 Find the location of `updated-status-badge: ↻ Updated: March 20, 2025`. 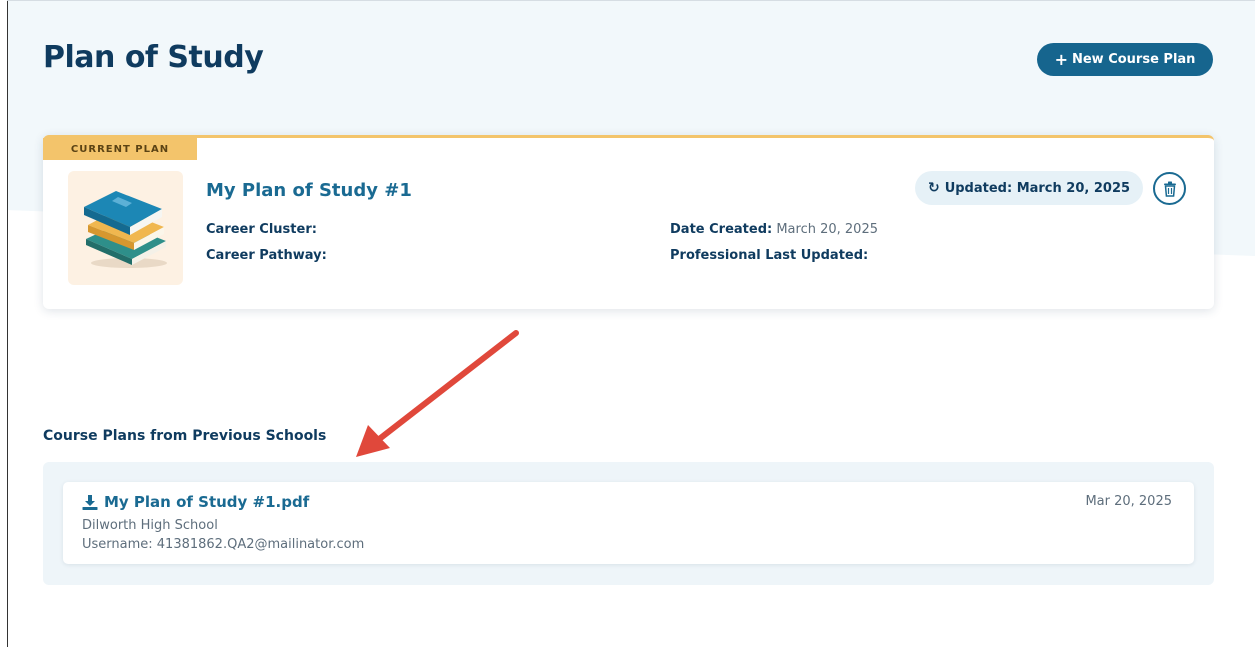

updated-status-badge: ↻ Updated: March 20, 2025 is located at coordinates (1029, 188).